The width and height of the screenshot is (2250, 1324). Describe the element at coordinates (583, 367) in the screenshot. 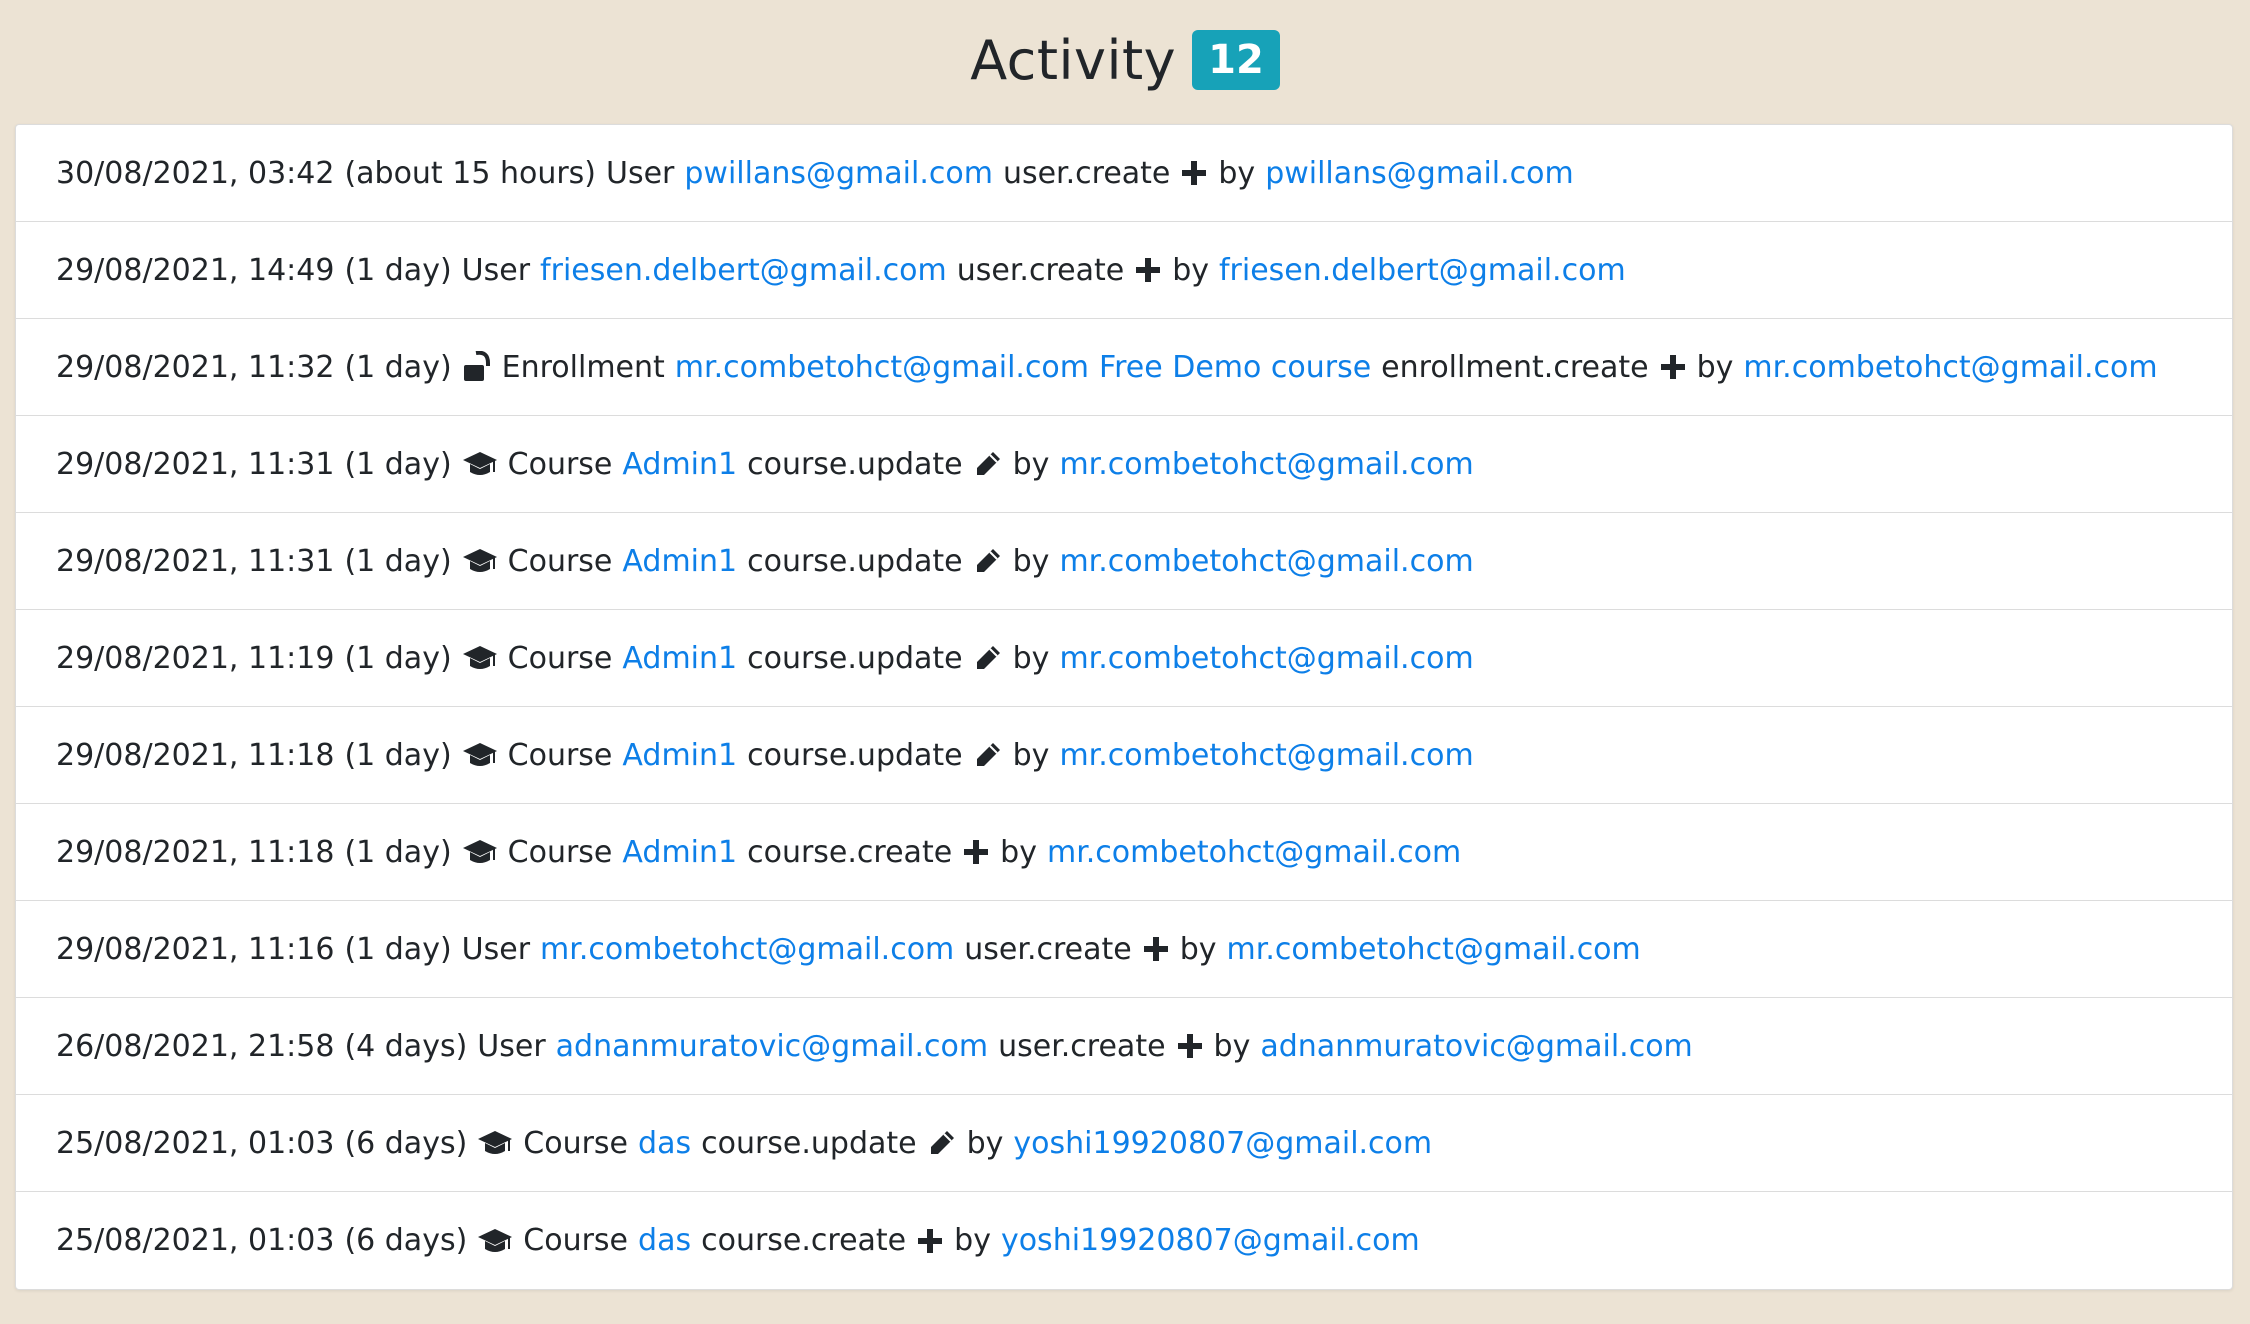

I see `activity-type-label: Enrollment` at that location.